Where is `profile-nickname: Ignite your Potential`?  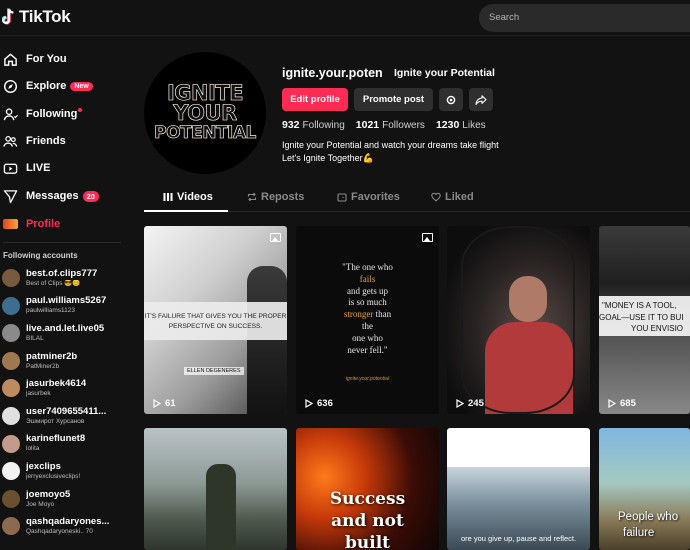
profile-nickname: Ignite your Potential is located at coordinates (444, 73).